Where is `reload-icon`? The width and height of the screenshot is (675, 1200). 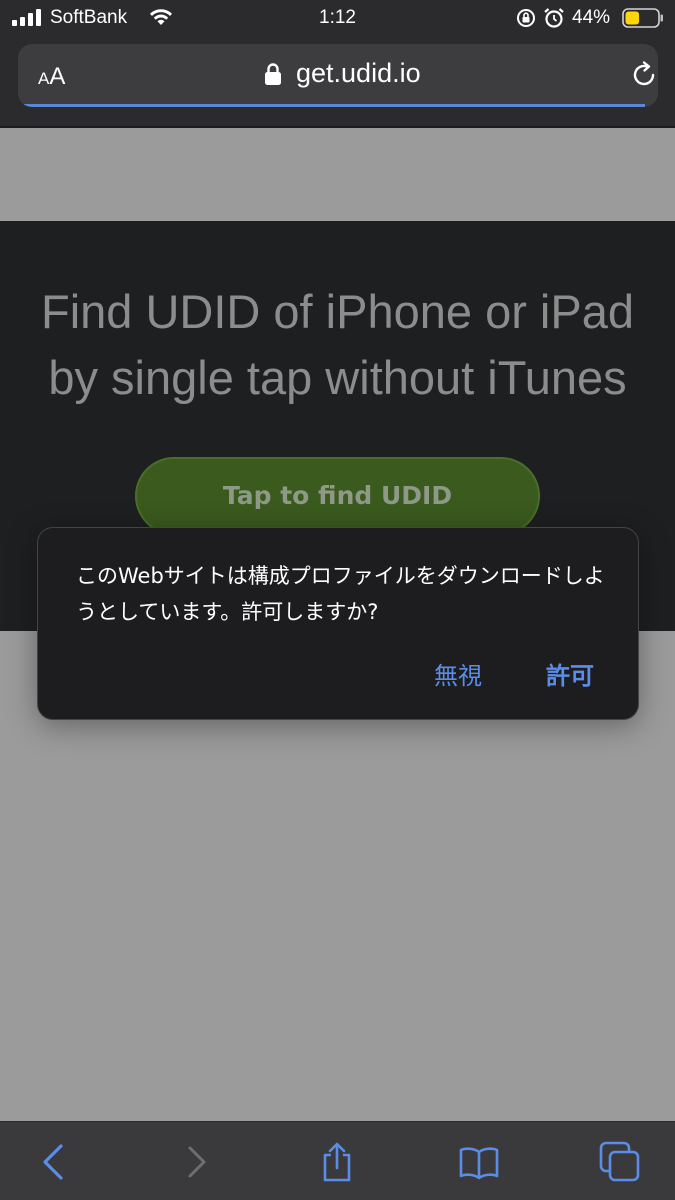 reload-icon is located at coordinates (643, 75).